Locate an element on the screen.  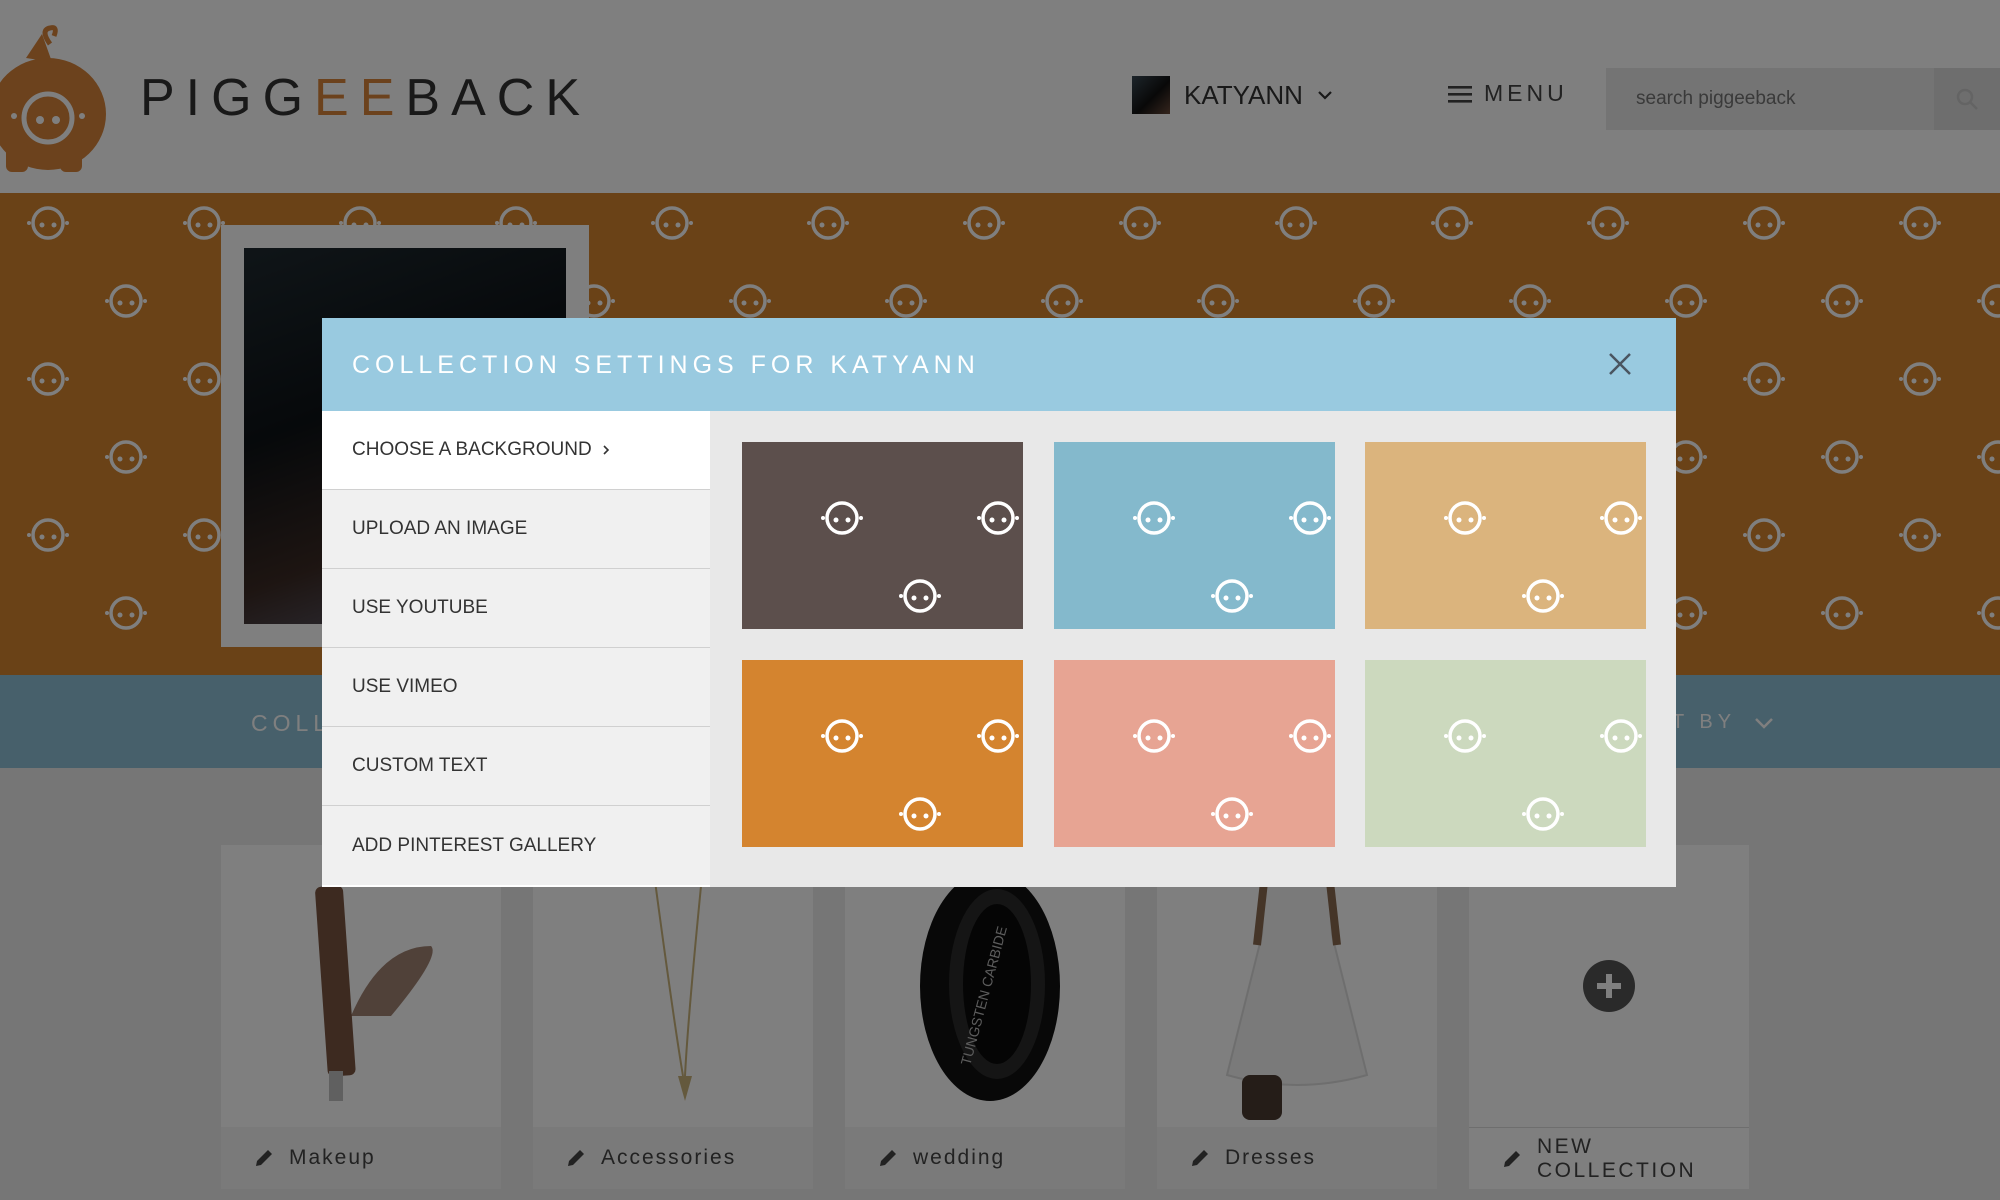
chevron-right-icon is located at coordinates (606, 450).